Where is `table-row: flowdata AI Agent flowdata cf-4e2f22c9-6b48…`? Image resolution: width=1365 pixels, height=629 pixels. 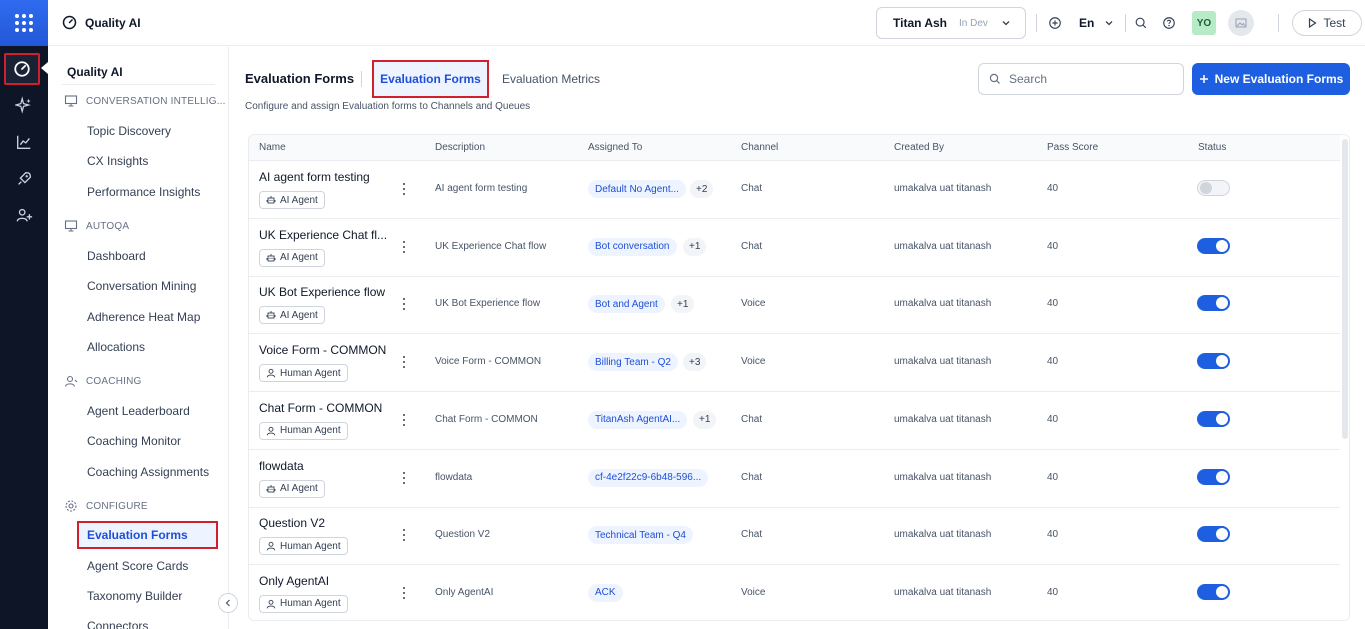 table-row: flowdata AI Agent flowdata cf-4e2f22c9-6b48… is located at coordinates (795, 479).